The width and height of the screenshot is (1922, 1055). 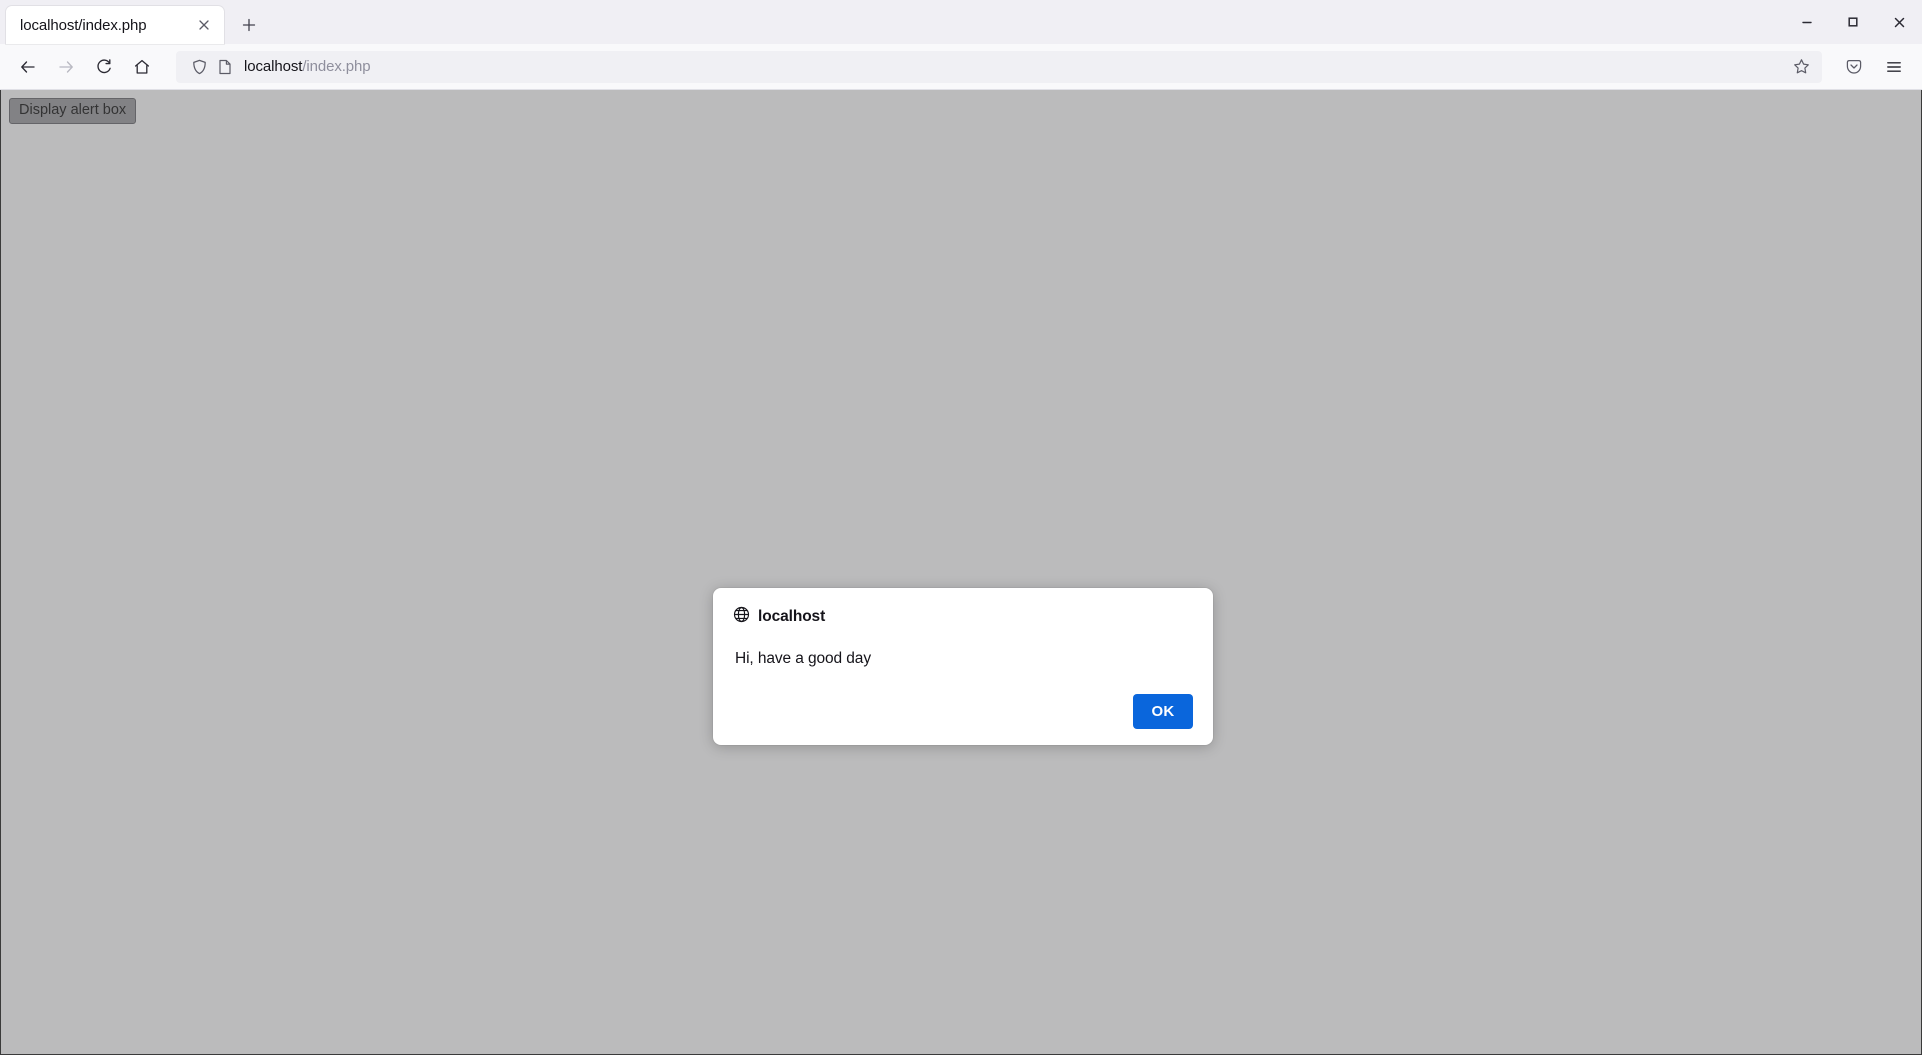 I want to click on alert-dialog-header: localhost, so click(x=963, y=617).